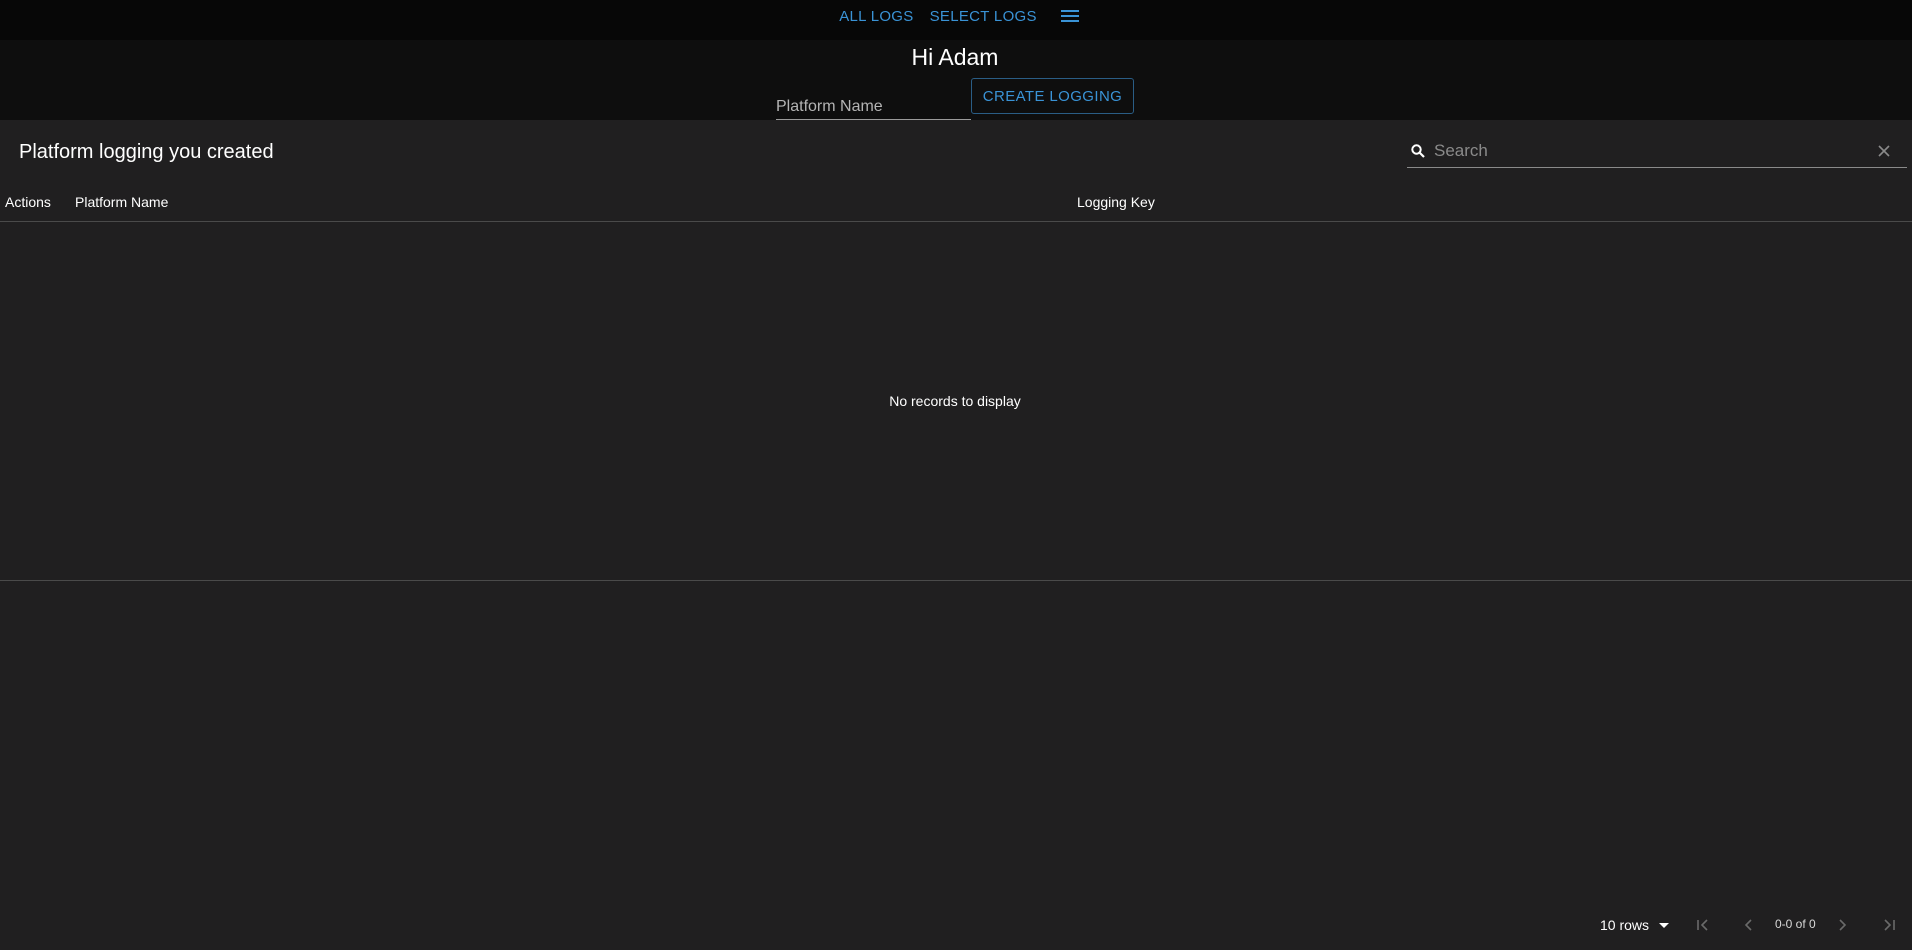  What do you see at coordinates (876, 16) in the screenshot?
I see `nav-all-logs: ALL LOGS` at bounding box center [876, 16].